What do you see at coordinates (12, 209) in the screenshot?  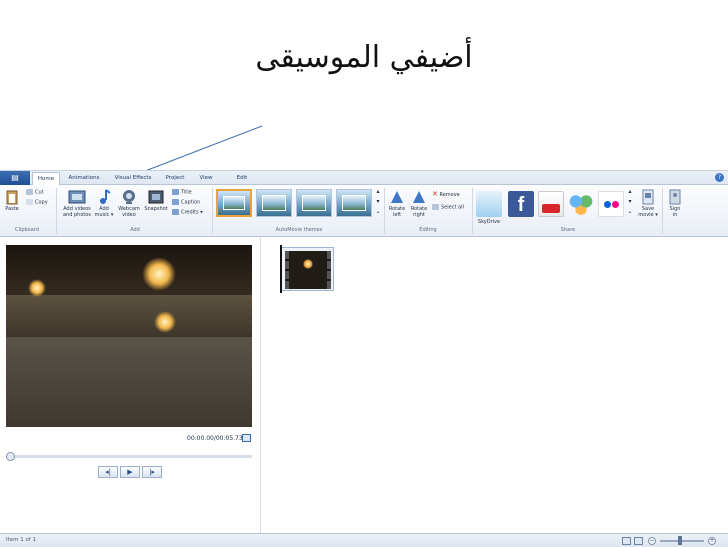 I see `paste-label: Paste` at bounding box center [12, 209].